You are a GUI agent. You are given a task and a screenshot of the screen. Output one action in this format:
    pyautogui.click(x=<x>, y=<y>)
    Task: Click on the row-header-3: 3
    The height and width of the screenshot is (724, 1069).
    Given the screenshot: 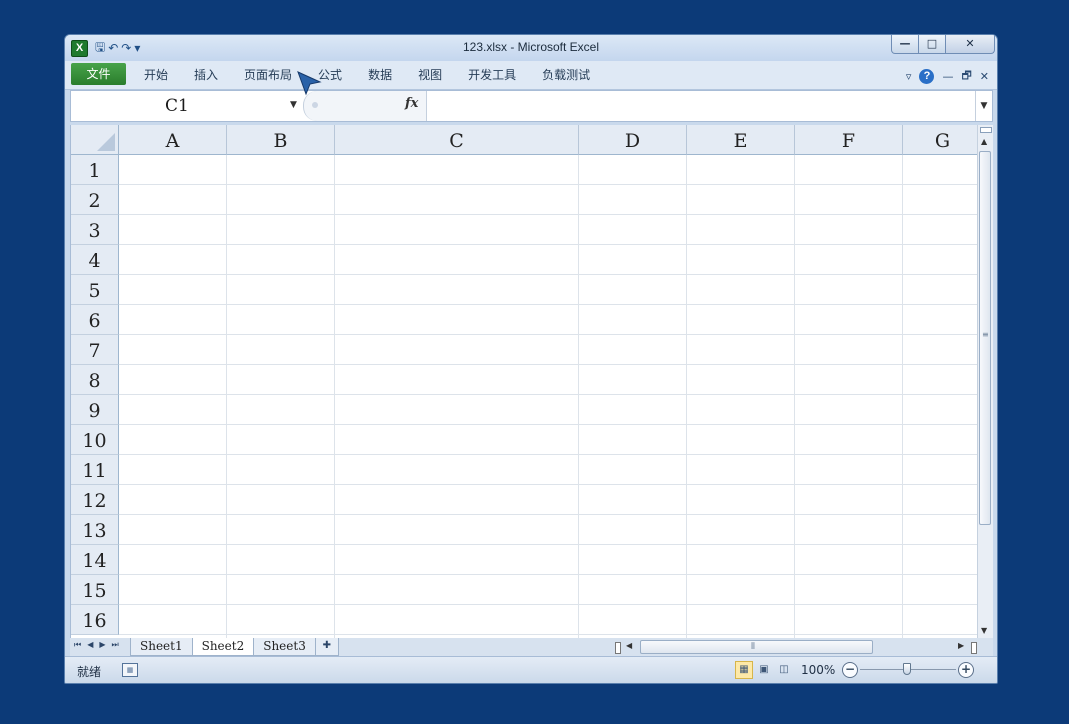 What is the action you would take?
    pyautogui.click(x=95, y=230)
    